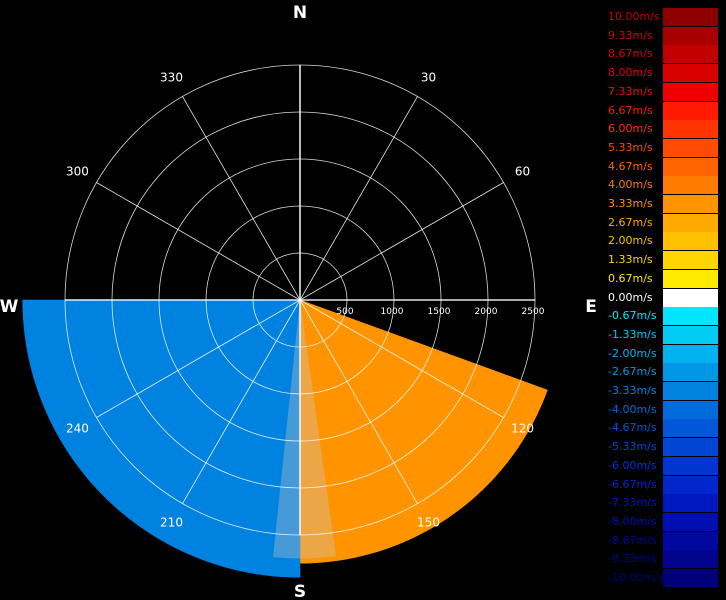 The height and width of the screenshot is (600, 726). Describe the element at coordinates (632, 559) in the screenshot. I see `legend-label: -9.33m/s` at that location.